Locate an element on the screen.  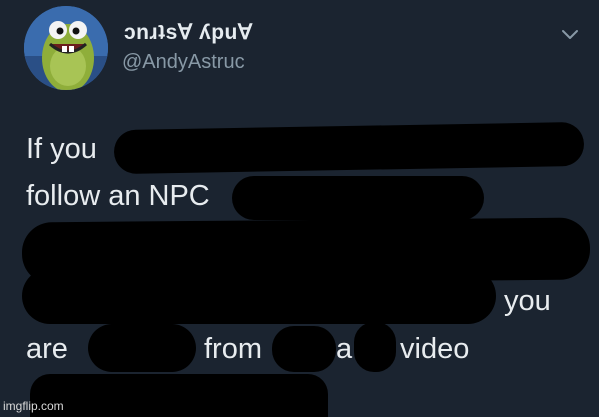
tweet-text-line-1: If you is located at coordinates (61, 149).